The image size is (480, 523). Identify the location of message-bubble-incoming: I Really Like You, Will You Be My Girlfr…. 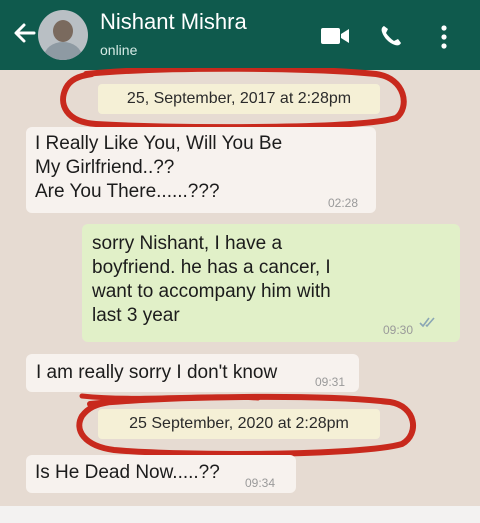
(201, 170).